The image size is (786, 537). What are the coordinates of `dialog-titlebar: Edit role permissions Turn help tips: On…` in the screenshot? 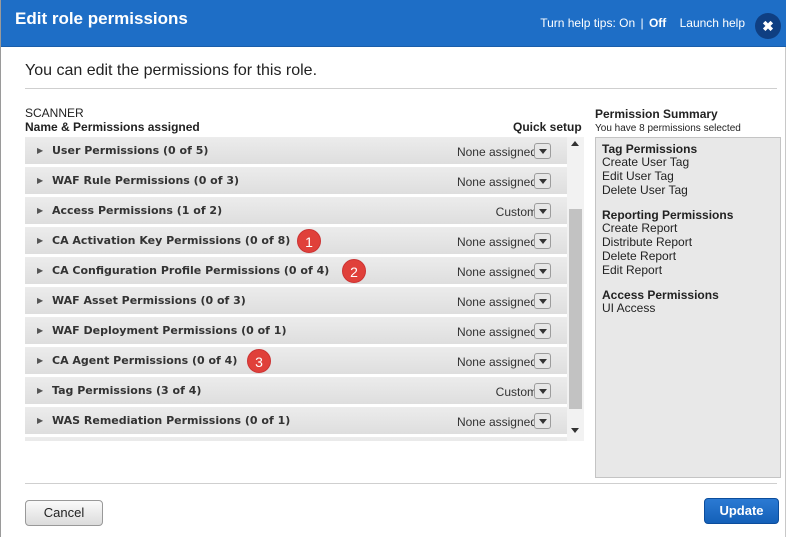 It's located at (393, 23).